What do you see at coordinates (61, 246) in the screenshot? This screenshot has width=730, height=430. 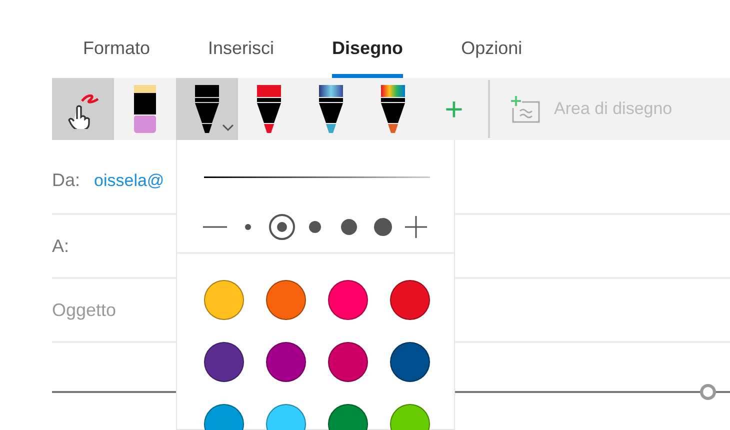 I see `field-label: A:` at bounding box center [61, 246].